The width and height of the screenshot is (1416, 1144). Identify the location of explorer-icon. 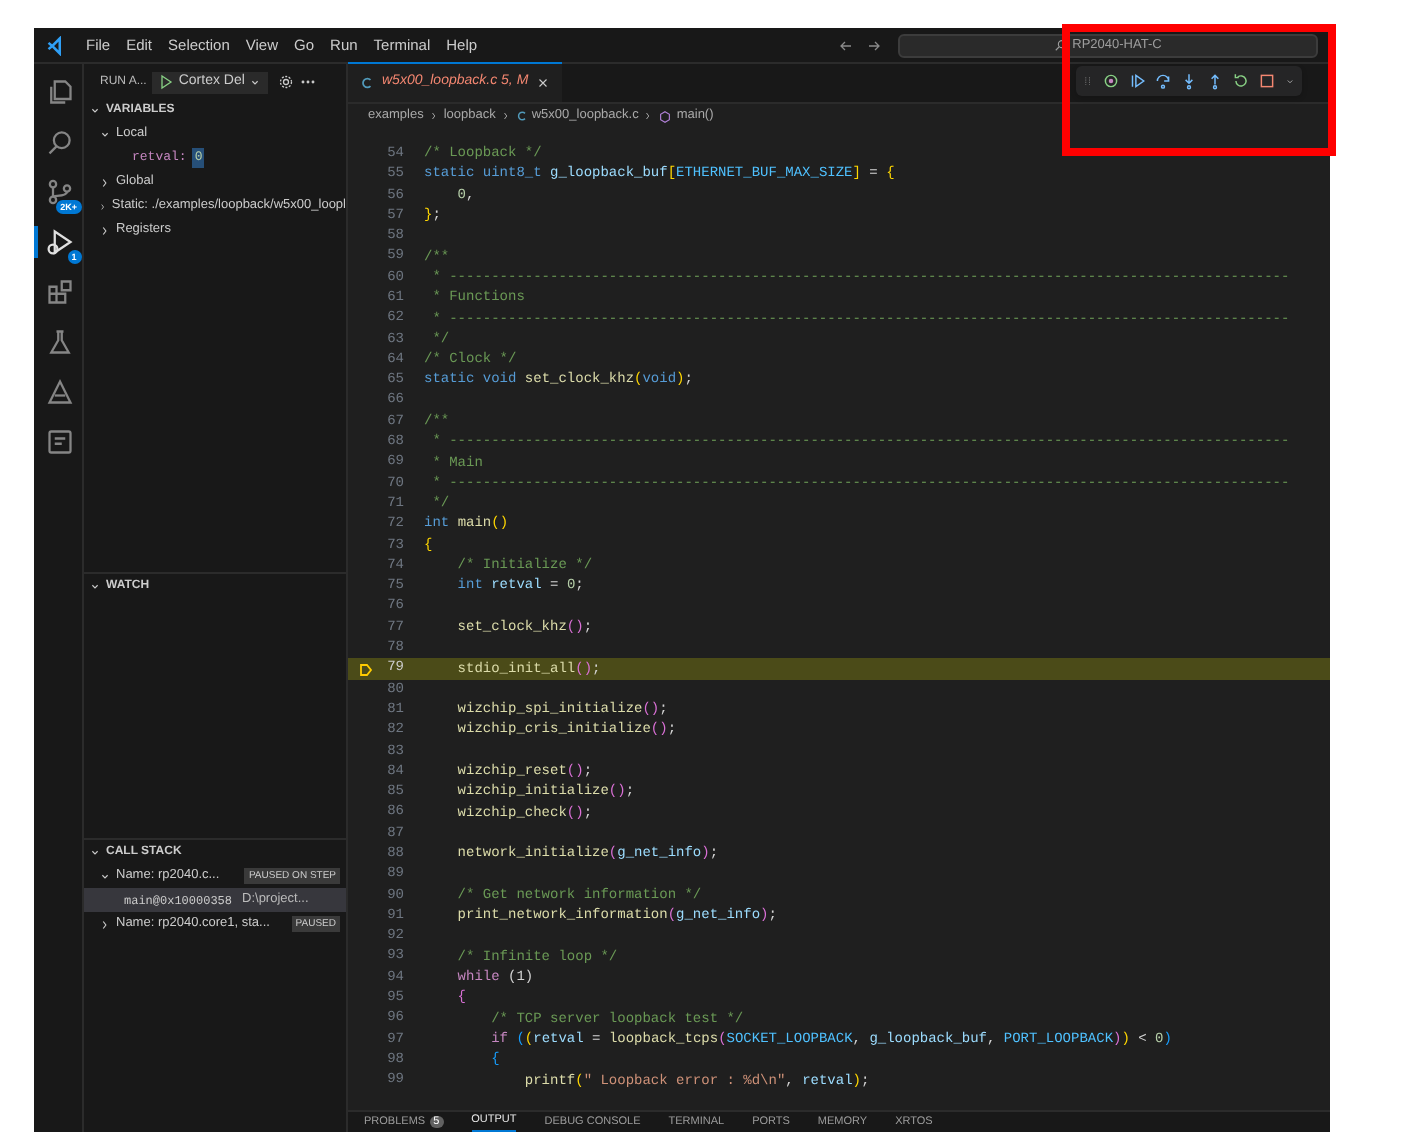
(60, 92).